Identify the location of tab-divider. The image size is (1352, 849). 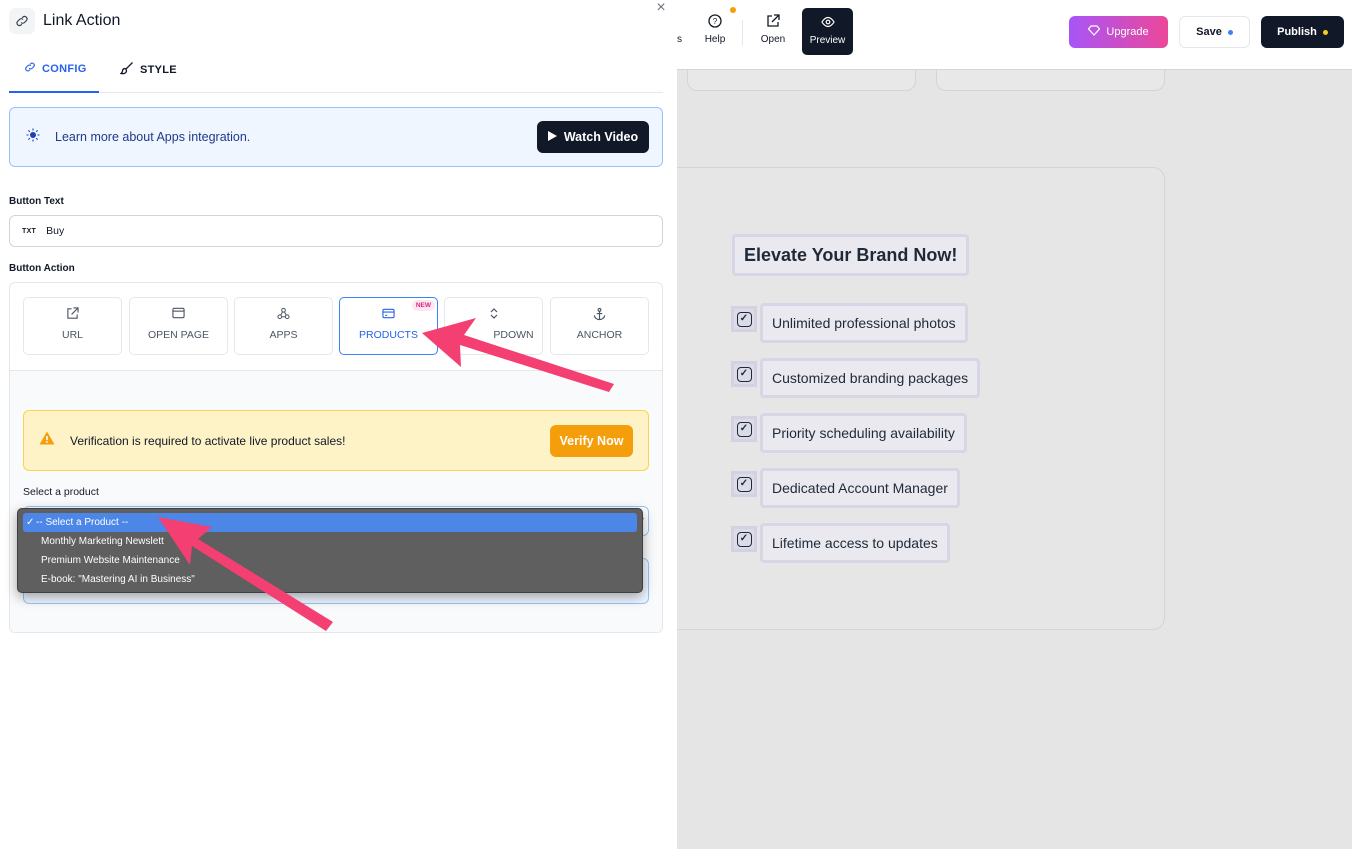
(336, 92).